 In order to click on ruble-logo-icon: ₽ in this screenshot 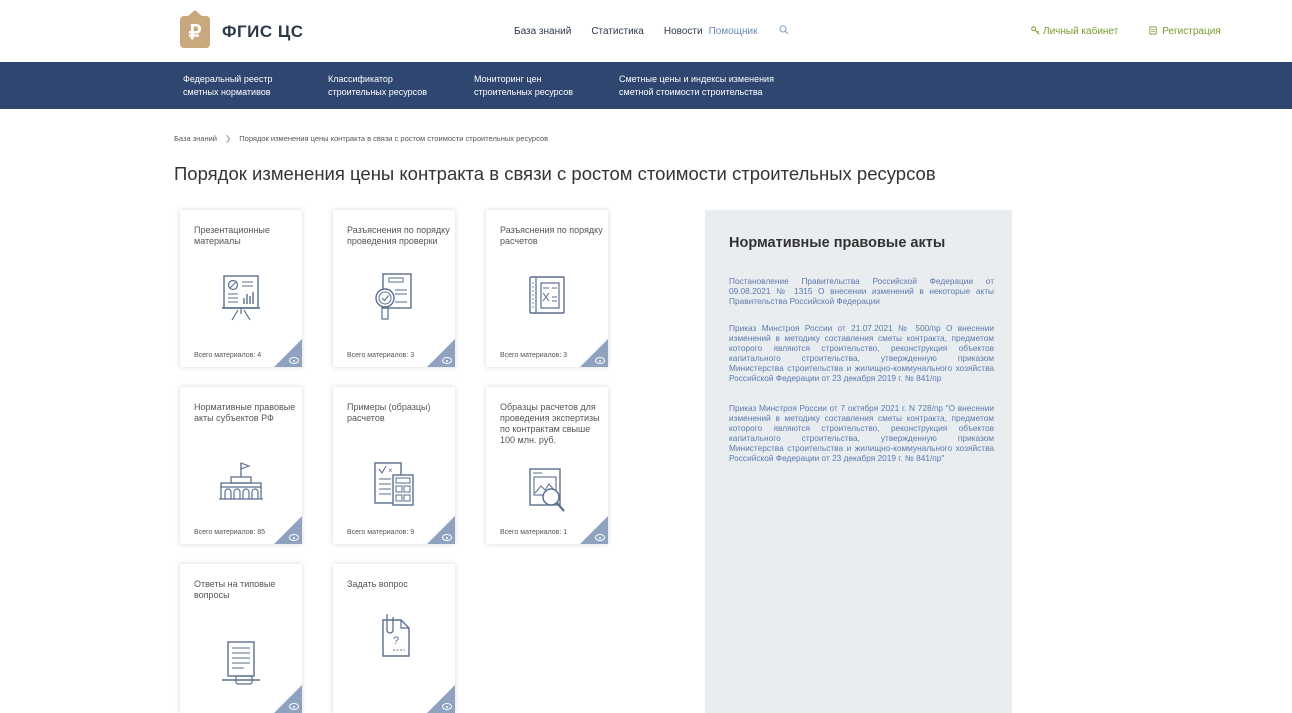, I will do `click(195, 29)`.